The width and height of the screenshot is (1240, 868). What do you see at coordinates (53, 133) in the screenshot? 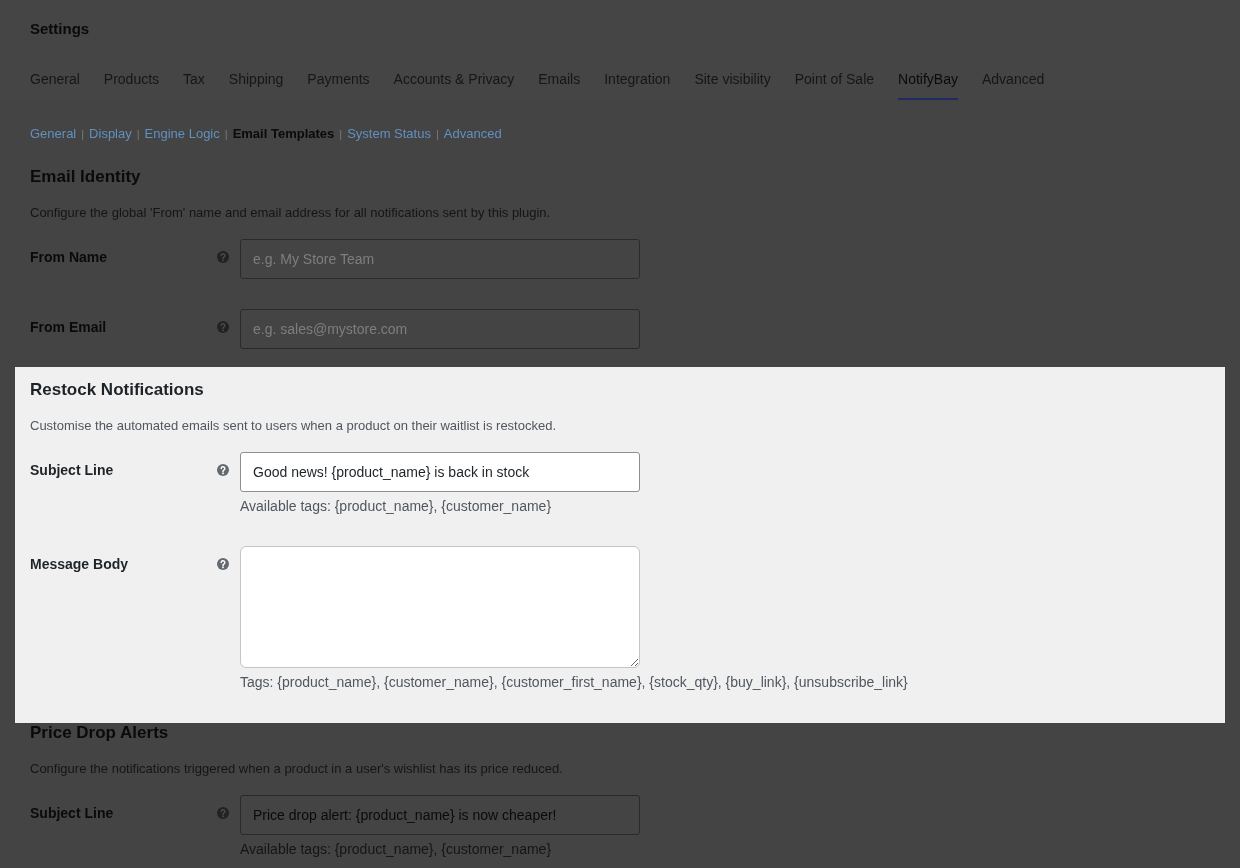
I see `subsection-link: General` at bounding box center [53, 133].